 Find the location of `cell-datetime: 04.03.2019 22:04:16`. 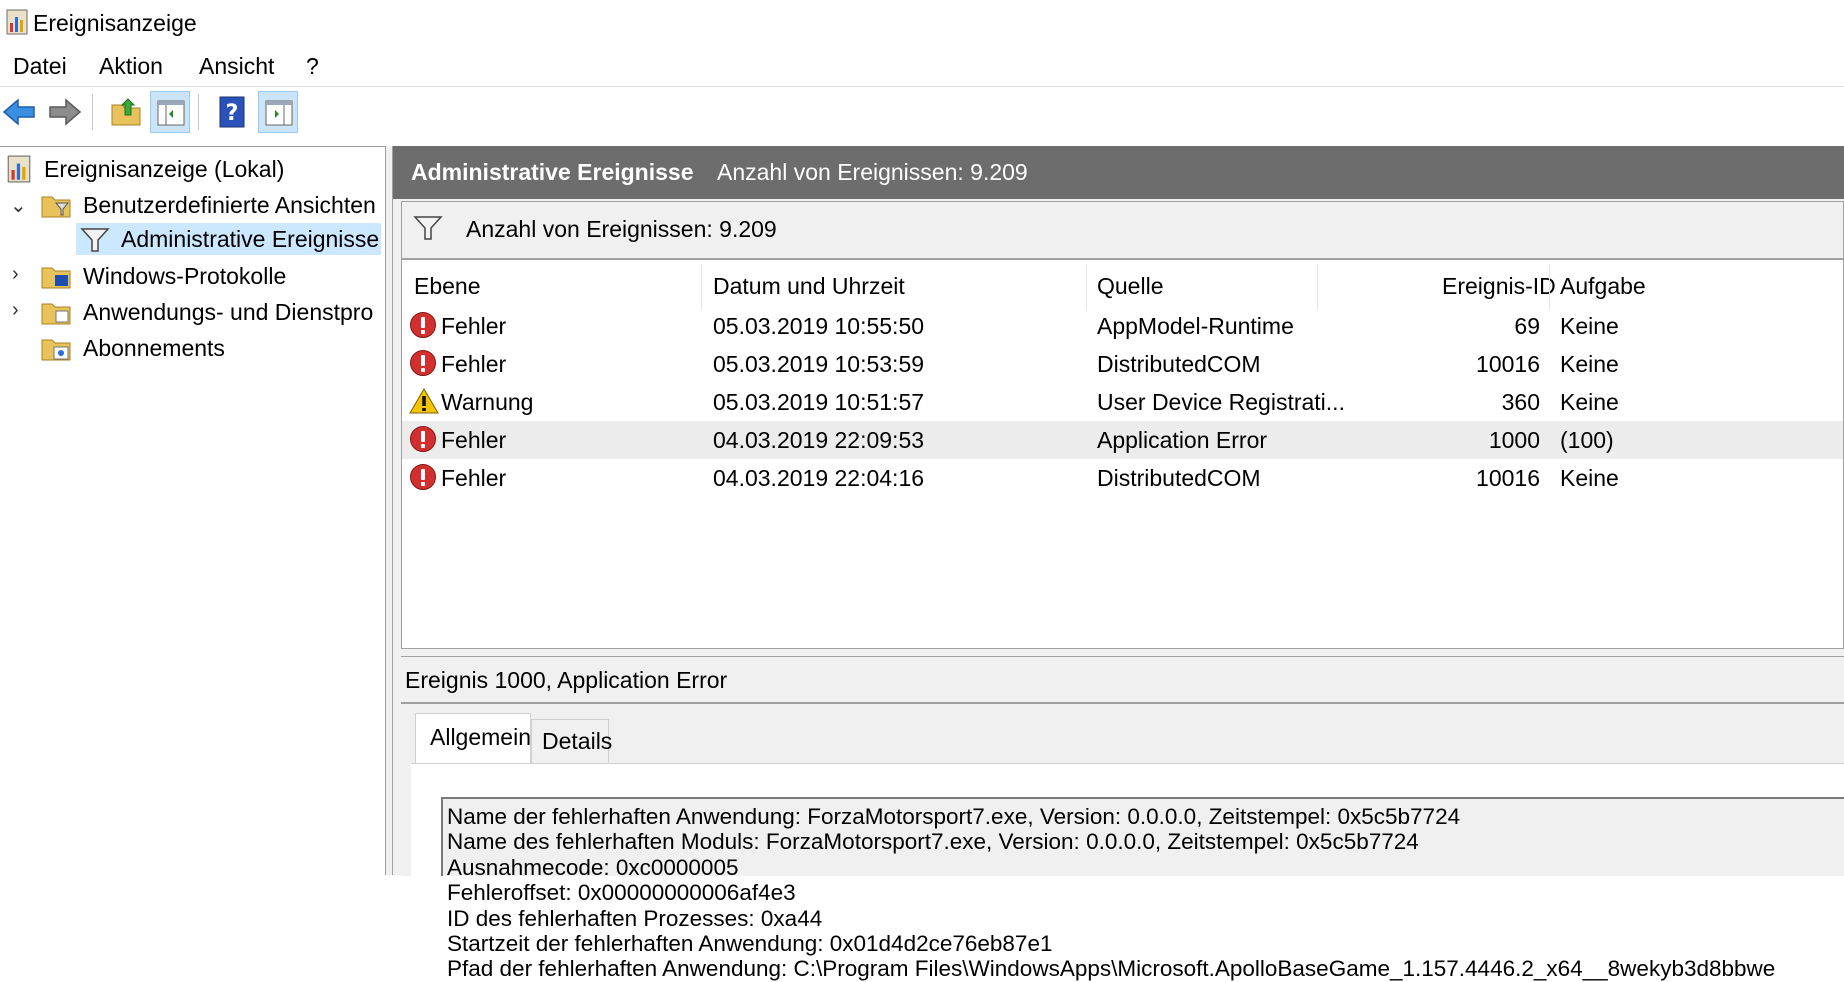

cell-datetime: 04.03.2019 22:04:16 is located at coordinates (819, 478).